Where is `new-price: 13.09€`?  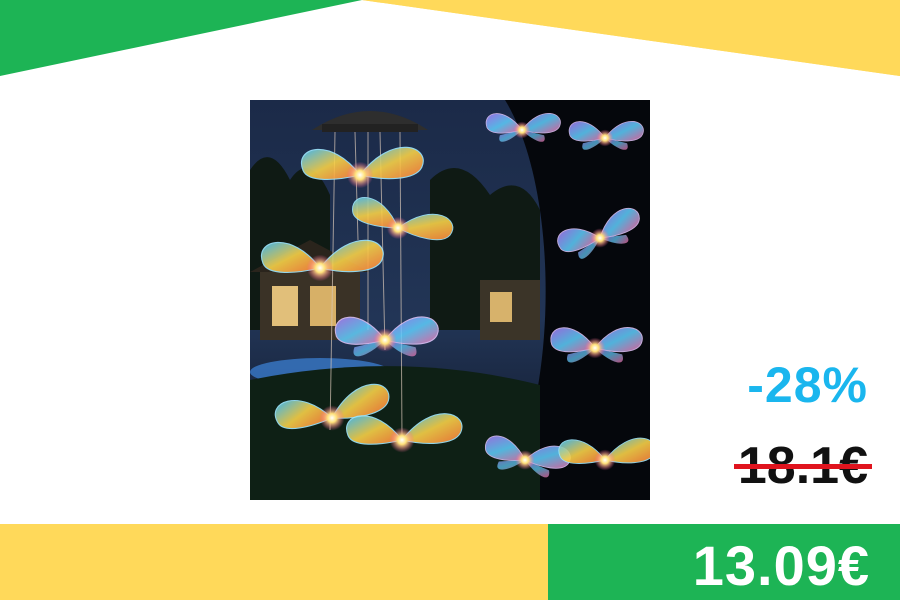
new-price: 13.09€ is located at coordinates (781, 565).